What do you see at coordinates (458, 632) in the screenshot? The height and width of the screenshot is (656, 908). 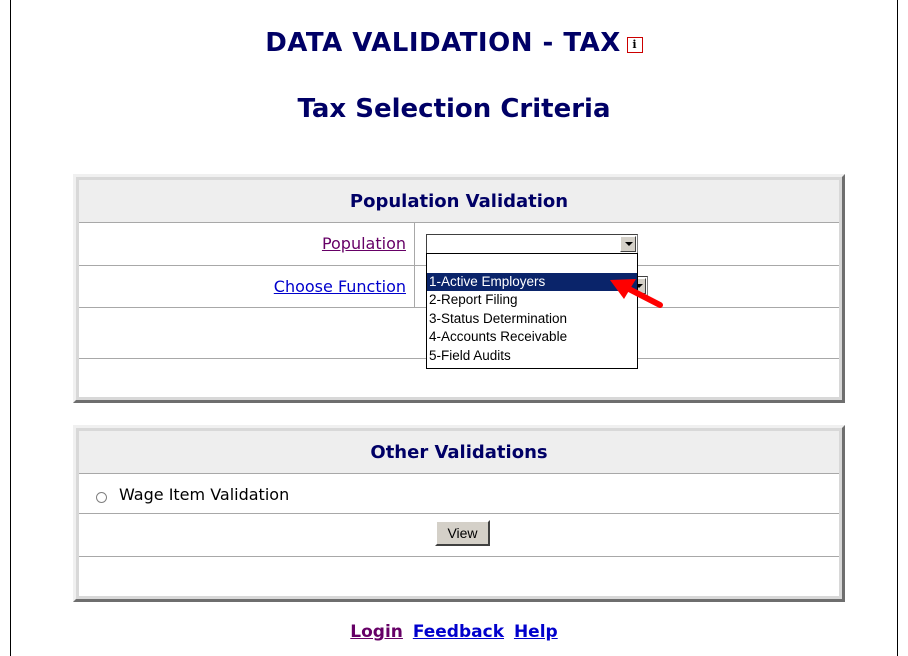 I see `feedback-link: Feedback` at bounding box center [458, 632].